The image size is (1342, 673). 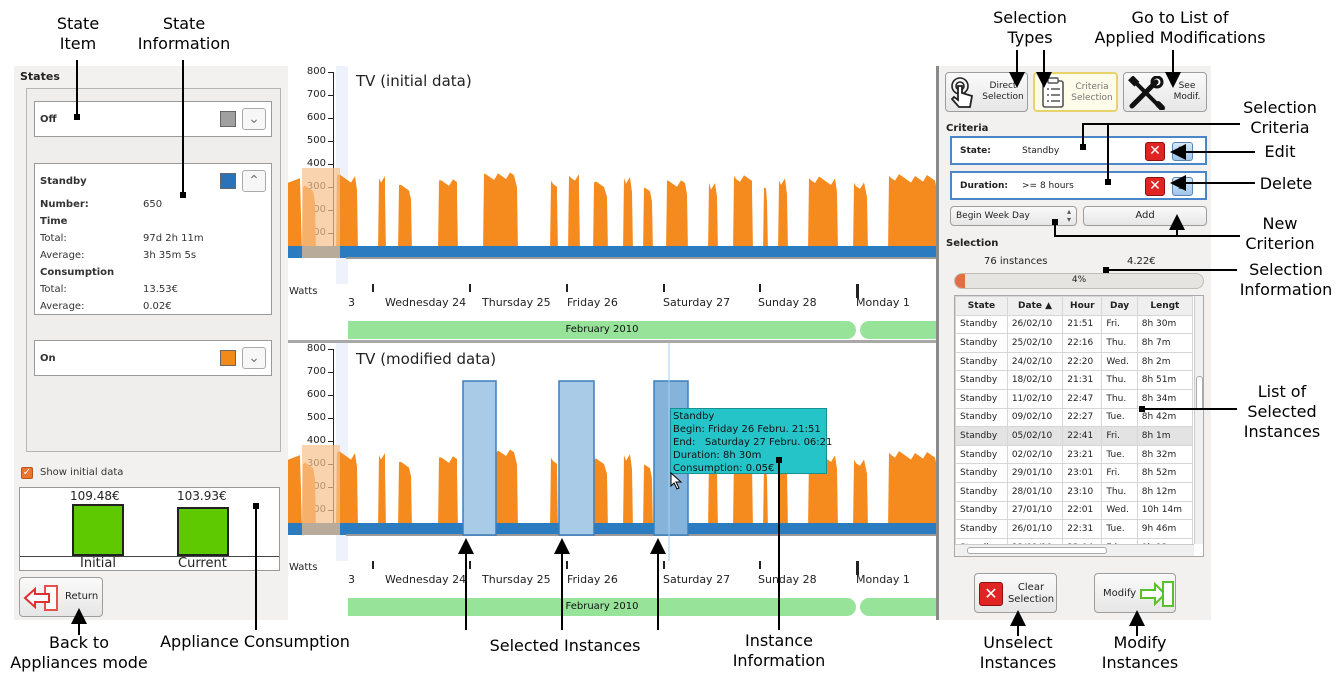 What do you see at coordinates (1018, 652) in the screenshot?
I see `annotation-unselect-instances: Unselect Instances` at bounding box center [1018, 652].